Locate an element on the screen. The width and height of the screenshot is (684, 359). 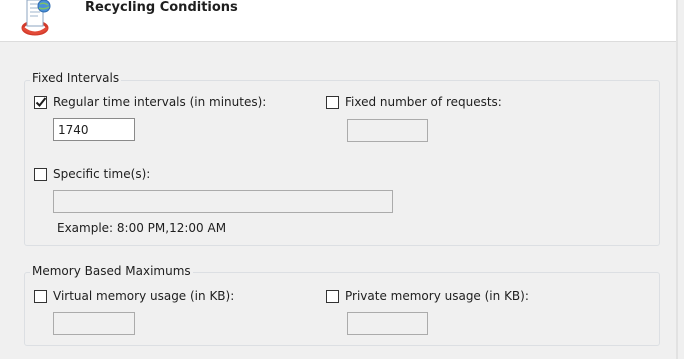
virtual-memory-input is located at coordinates (94, 323).